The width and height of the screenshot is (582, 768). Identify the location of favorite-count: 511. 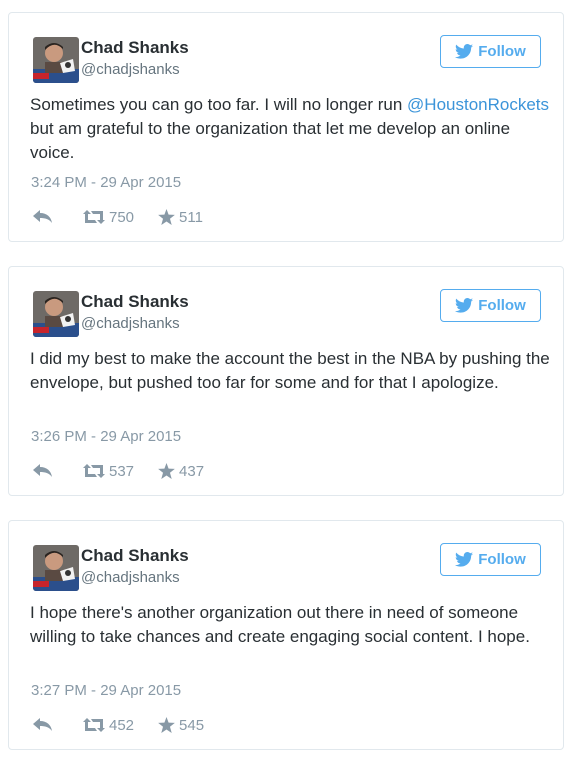
(191, 217).